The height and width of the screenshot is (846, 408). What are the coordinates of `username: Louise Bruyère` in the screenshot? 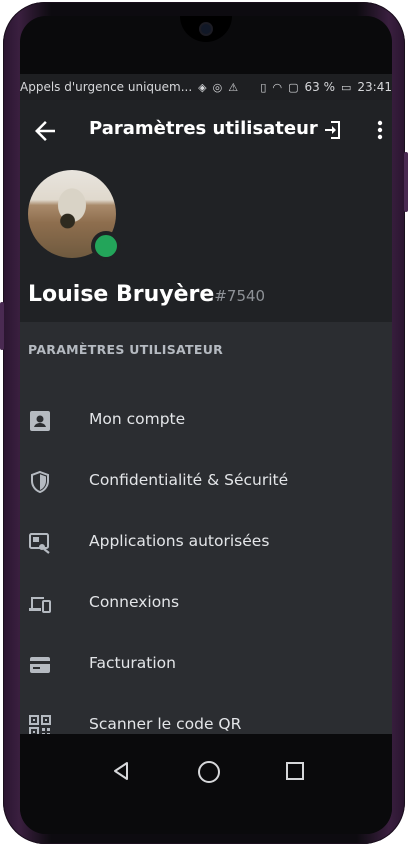 It's located at (121, 294).